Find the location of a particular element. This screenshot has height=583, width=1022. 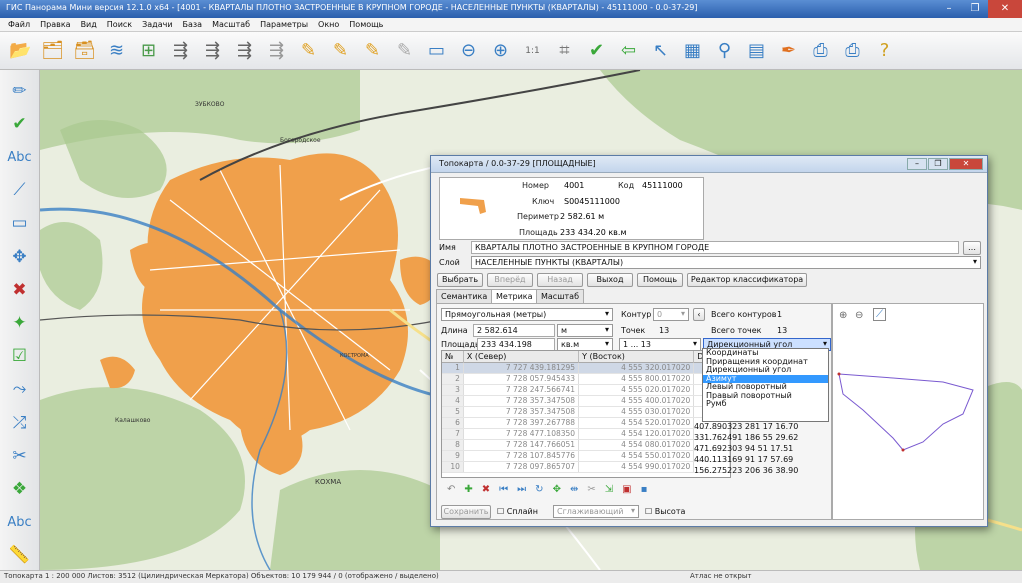

tab-scale: Масштаб is located at coordinates (560, 296).